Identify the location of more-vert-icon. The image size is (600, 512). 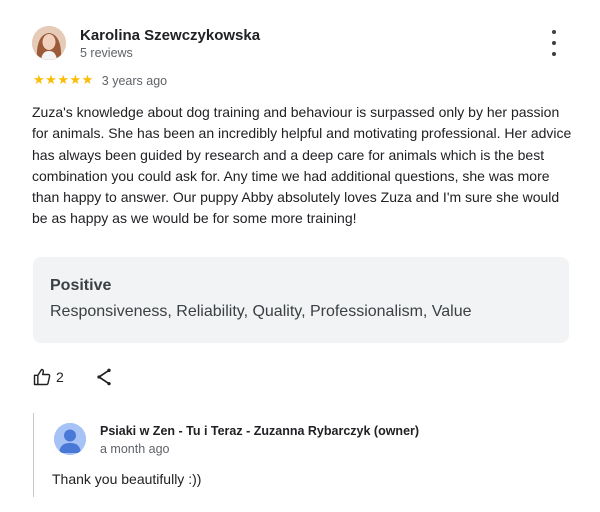
(554, 43).